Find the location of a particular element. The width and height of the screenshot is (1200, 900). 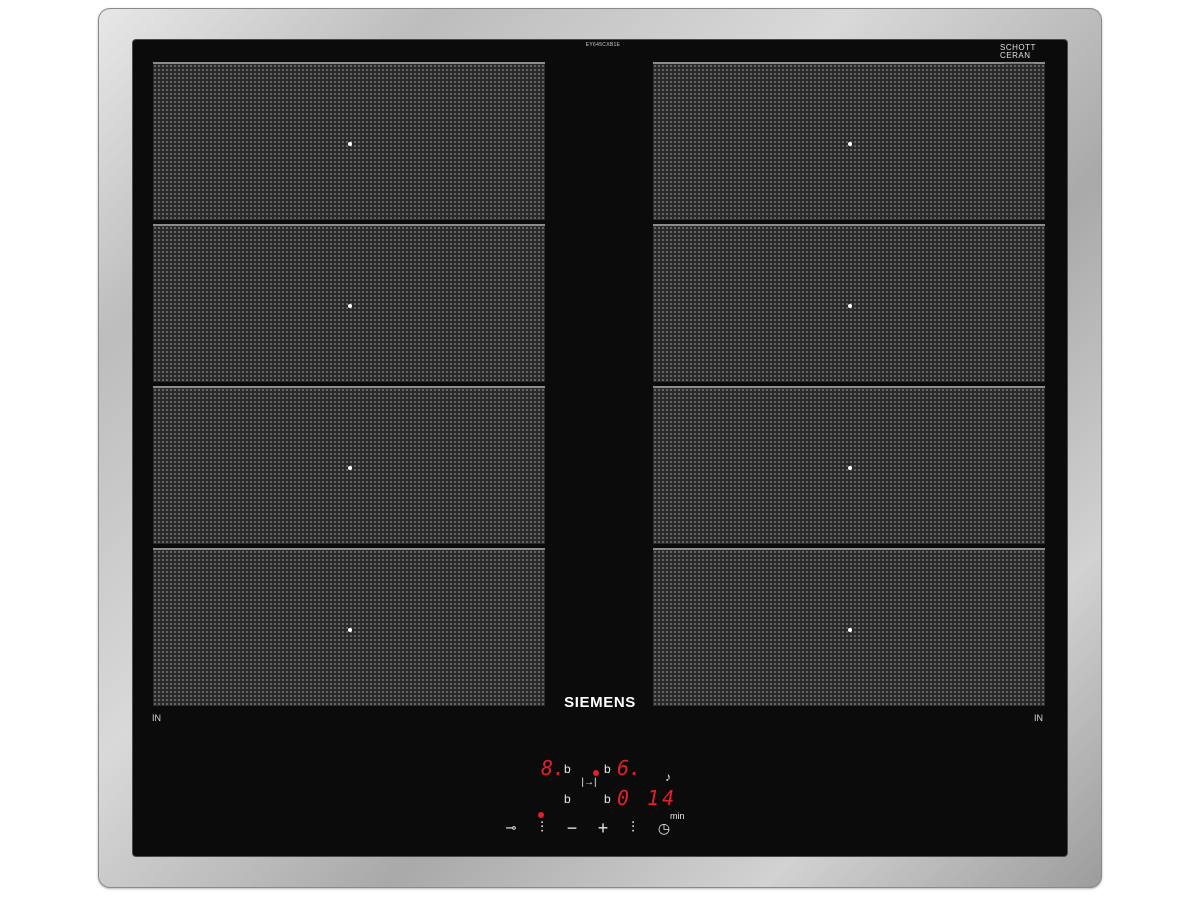

brand-logo: SIEMENS is located at coordinates (600, 702).